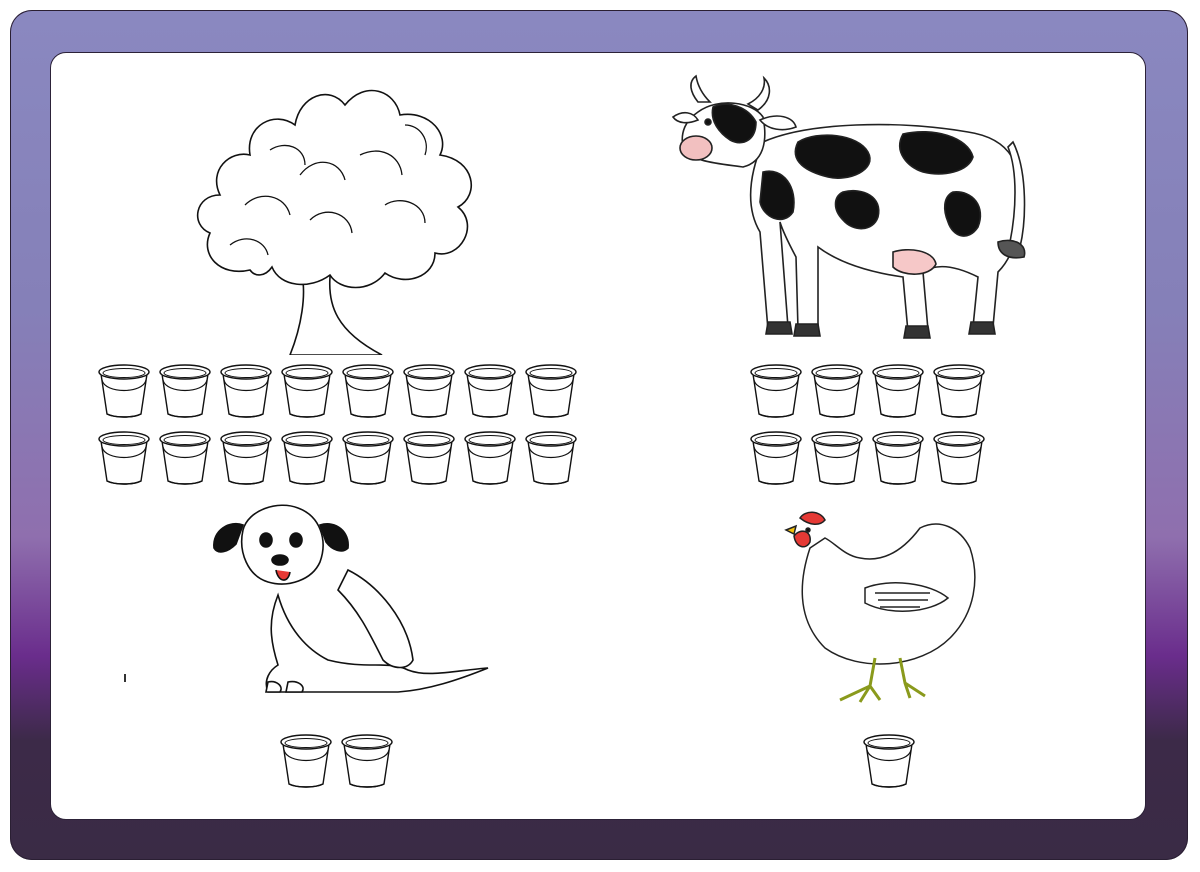 This screenshot has width=1200, height=872. What do you see at coordinates (853, 211) in the screenshot?
I see `cow-icon` at bounding box center [853, 211].